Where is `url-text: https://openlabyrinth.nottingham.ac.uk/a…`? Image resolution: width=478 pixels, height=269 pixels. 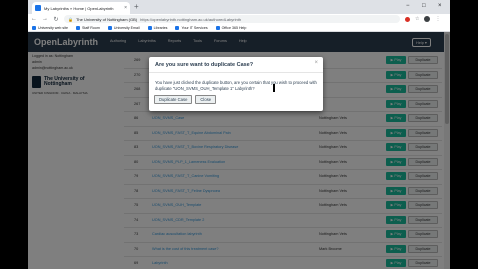 url-text: https://openlabyrinth.nottingham.ac.uk/a… is located at coordinates (190, 19).